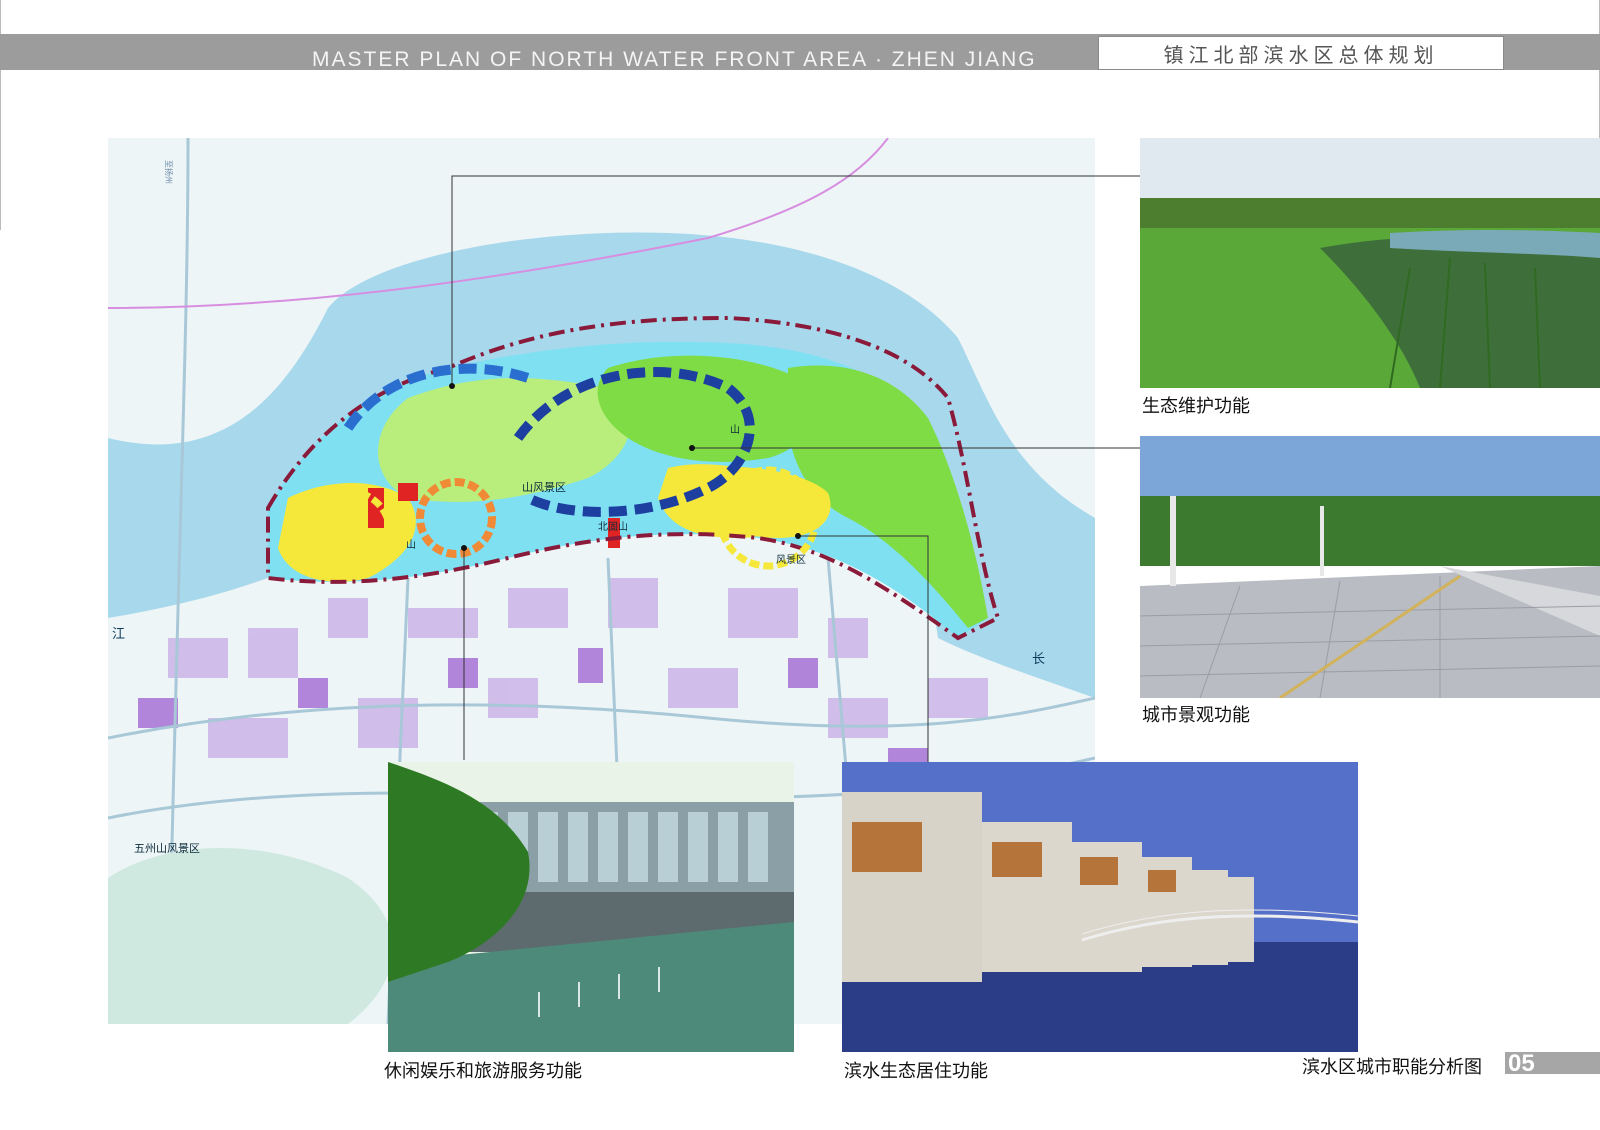  I want to click on landscape-scene, so click(1370, 567).